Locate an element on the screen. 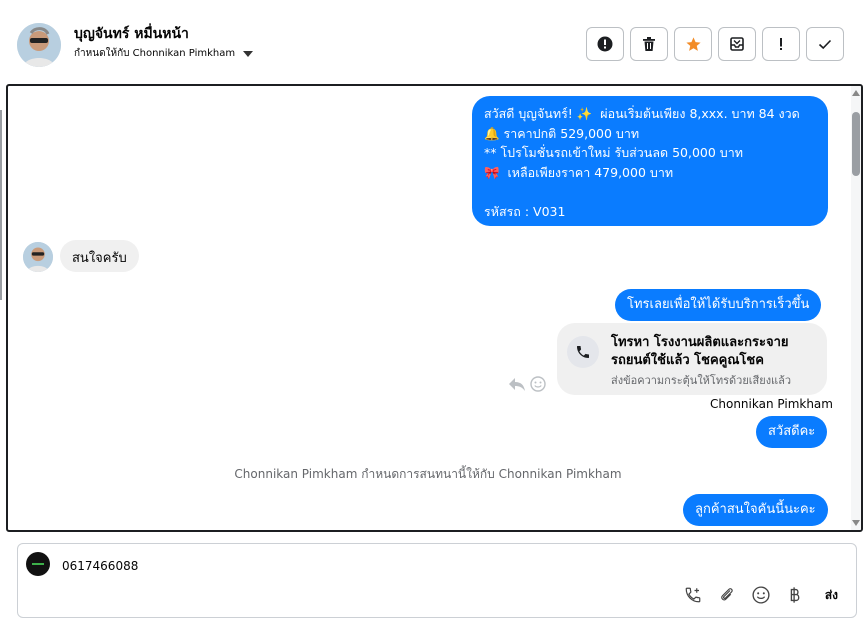 This screenshot has width=863, height=622. page-logo-icon is located at coordinates (38, 564).